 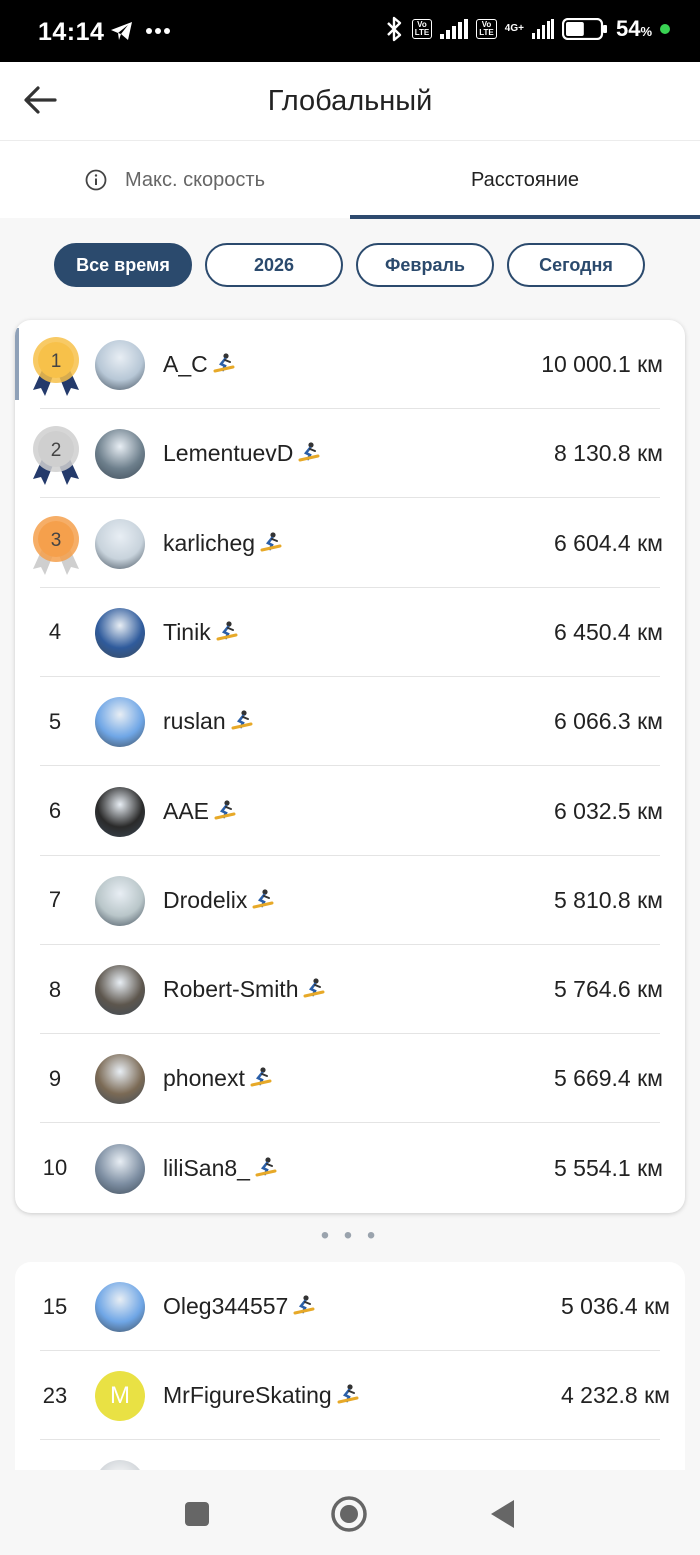 I want to click on system-nav-bar, so click(x=350, y=1512).